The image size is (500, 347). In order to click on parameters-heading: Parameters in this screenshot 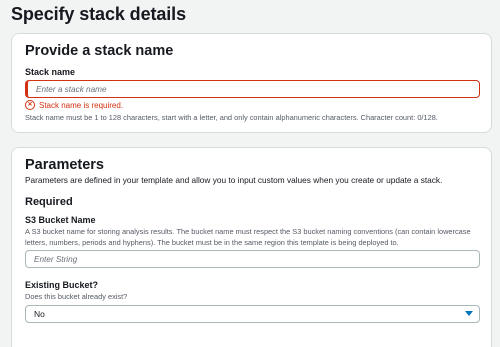, I will do `click(64, 165)`.